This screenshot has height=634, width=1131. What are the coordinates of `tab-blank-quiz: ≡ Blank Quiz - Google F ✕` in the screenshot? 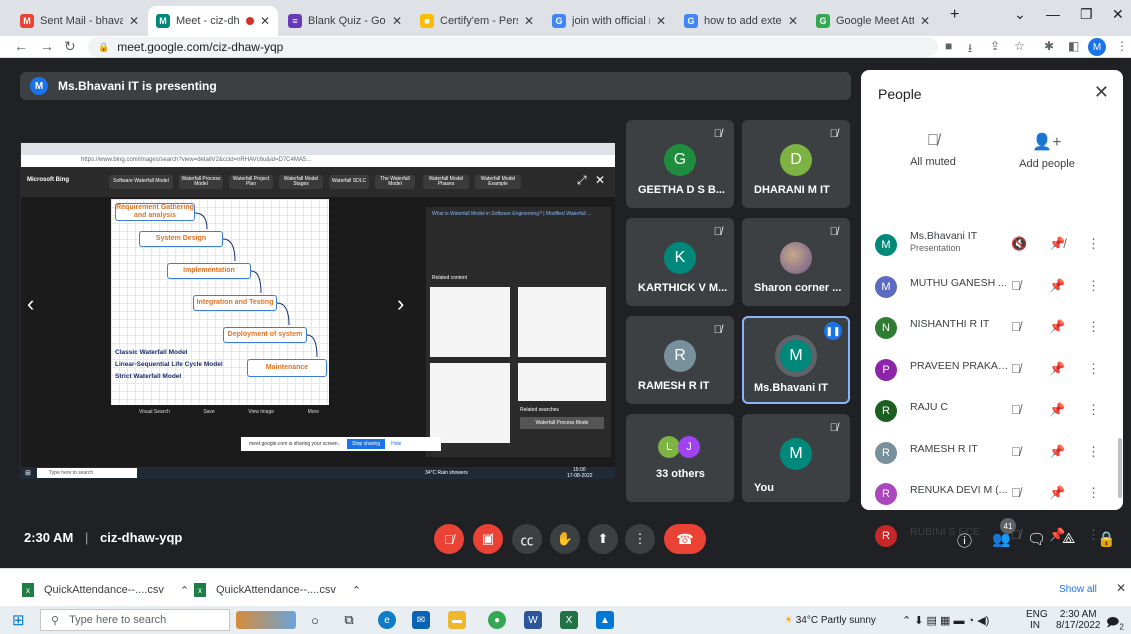 It's located at (345, 21).